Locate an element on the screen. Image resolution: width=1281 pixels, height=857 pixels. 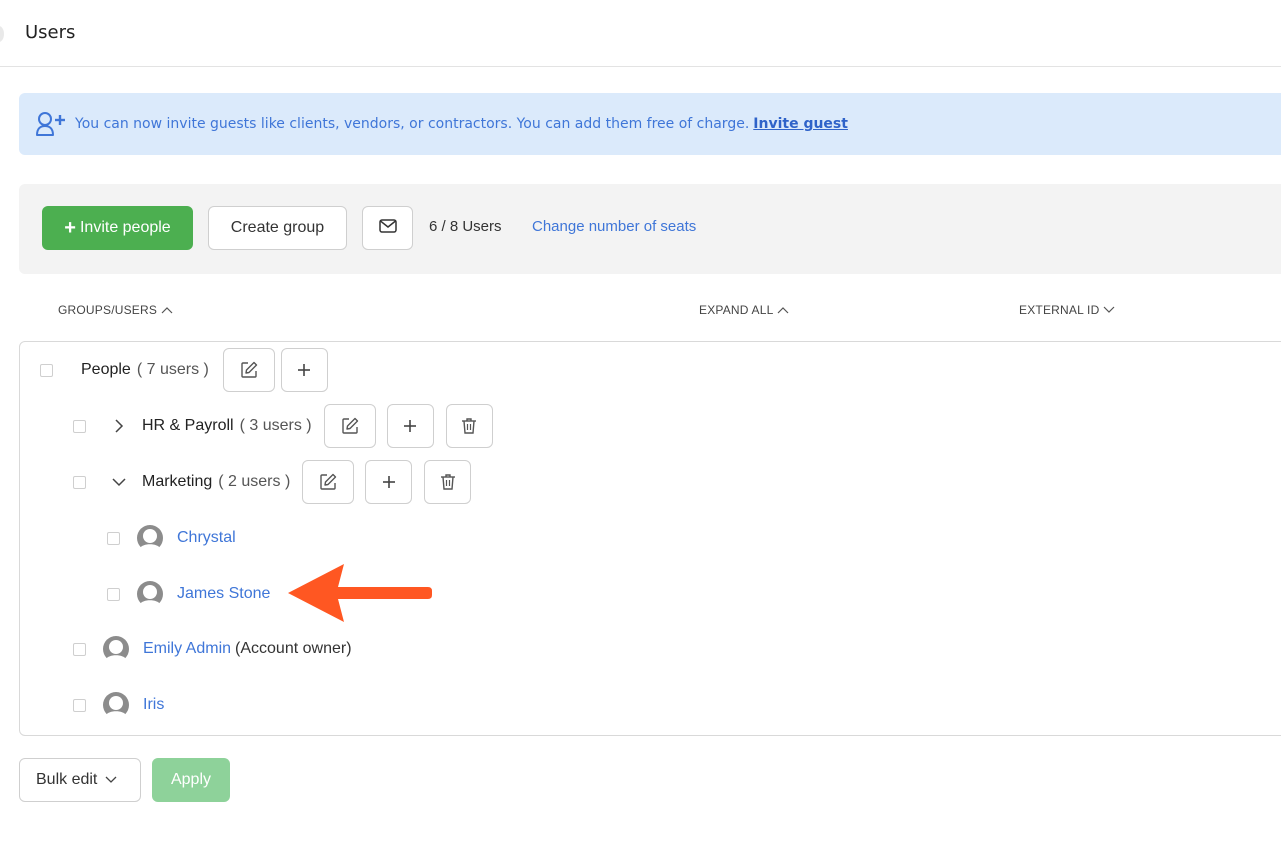
column-groups-users: GROUPS/USERS is located at coordinates (115, 310).